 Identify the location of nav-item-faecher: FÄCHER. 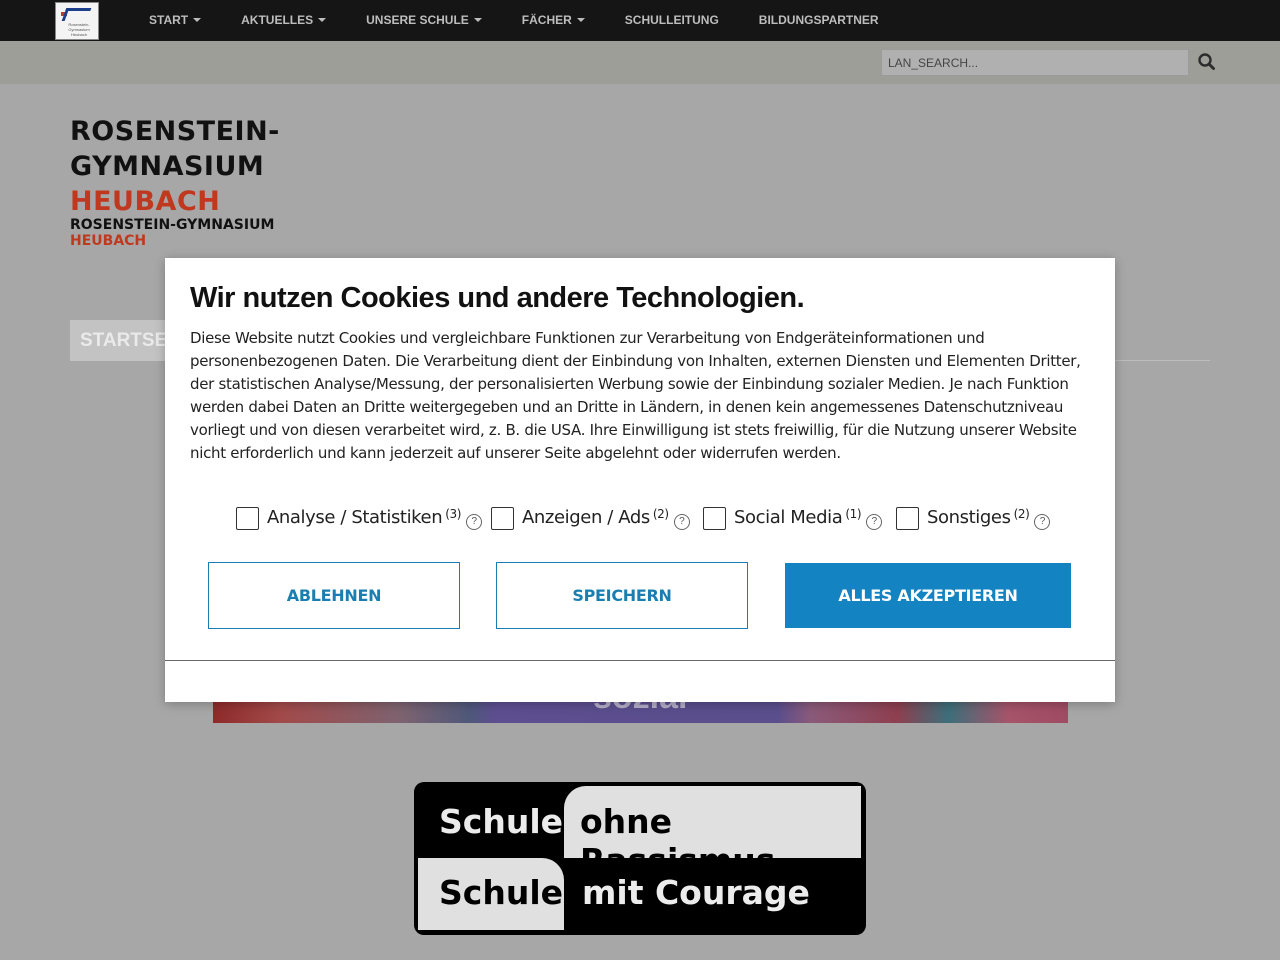
(553, 20).